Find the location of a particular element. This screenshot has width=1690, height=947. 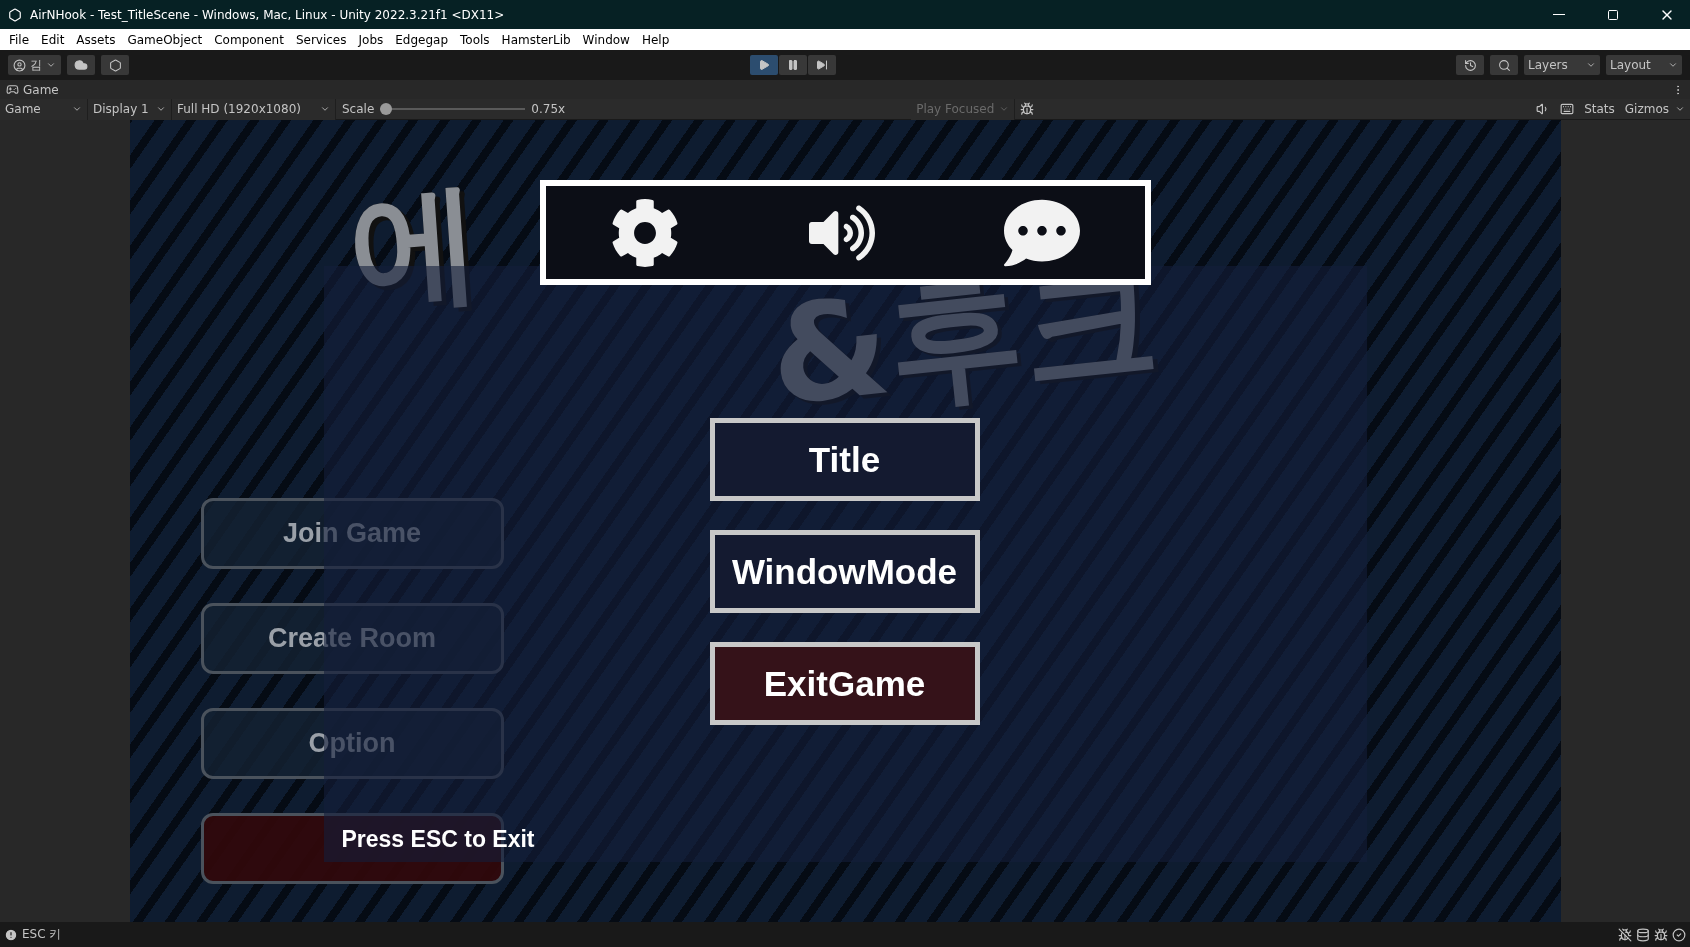

menu-item: Services is located at coordinates (321, 39).